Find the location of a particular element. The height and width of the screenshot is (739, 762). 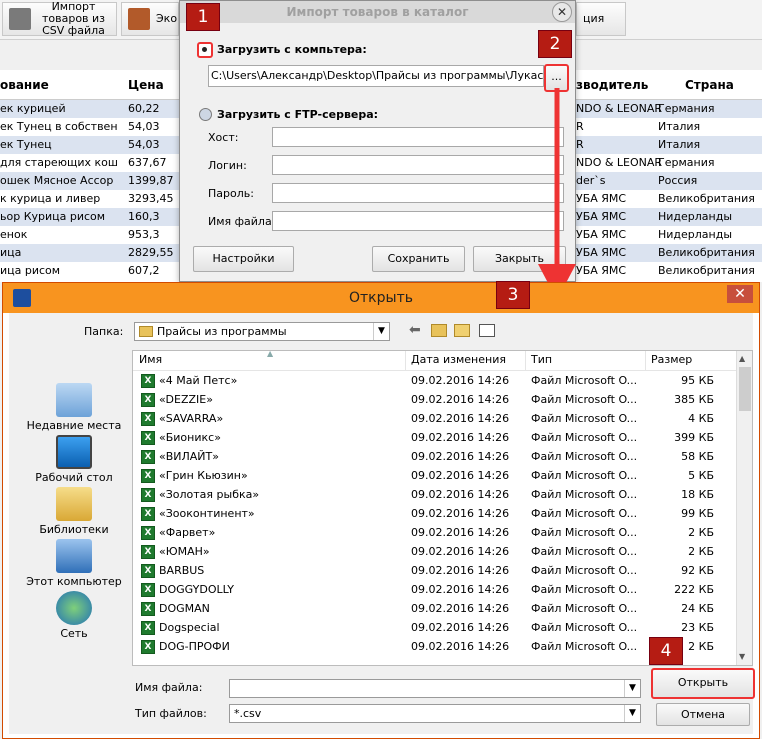

save-button: Сохранить is located at coordinates (418, 259).